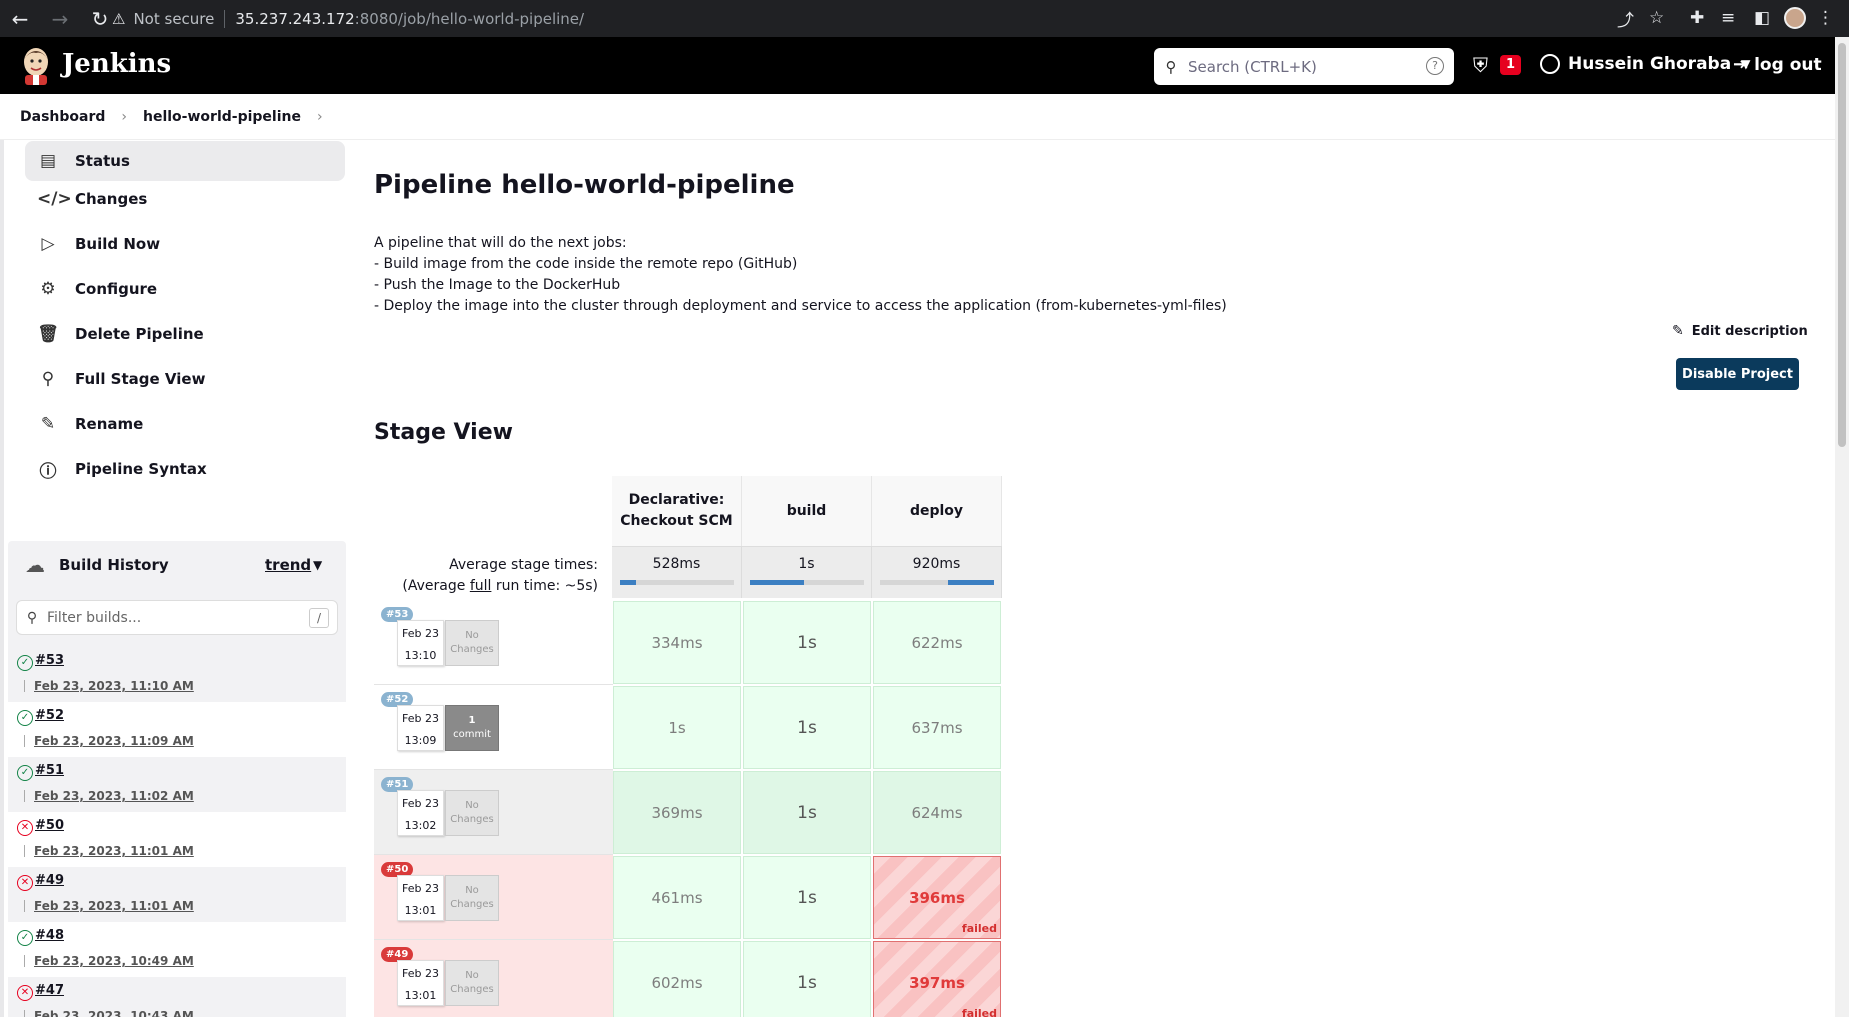  What do you see at coordinates (177, 894) in the screenshot?
I see `build-history-item: ✕ #49 Feb 23, 2023, 11:01 AM` at bounding box center [177, 894].